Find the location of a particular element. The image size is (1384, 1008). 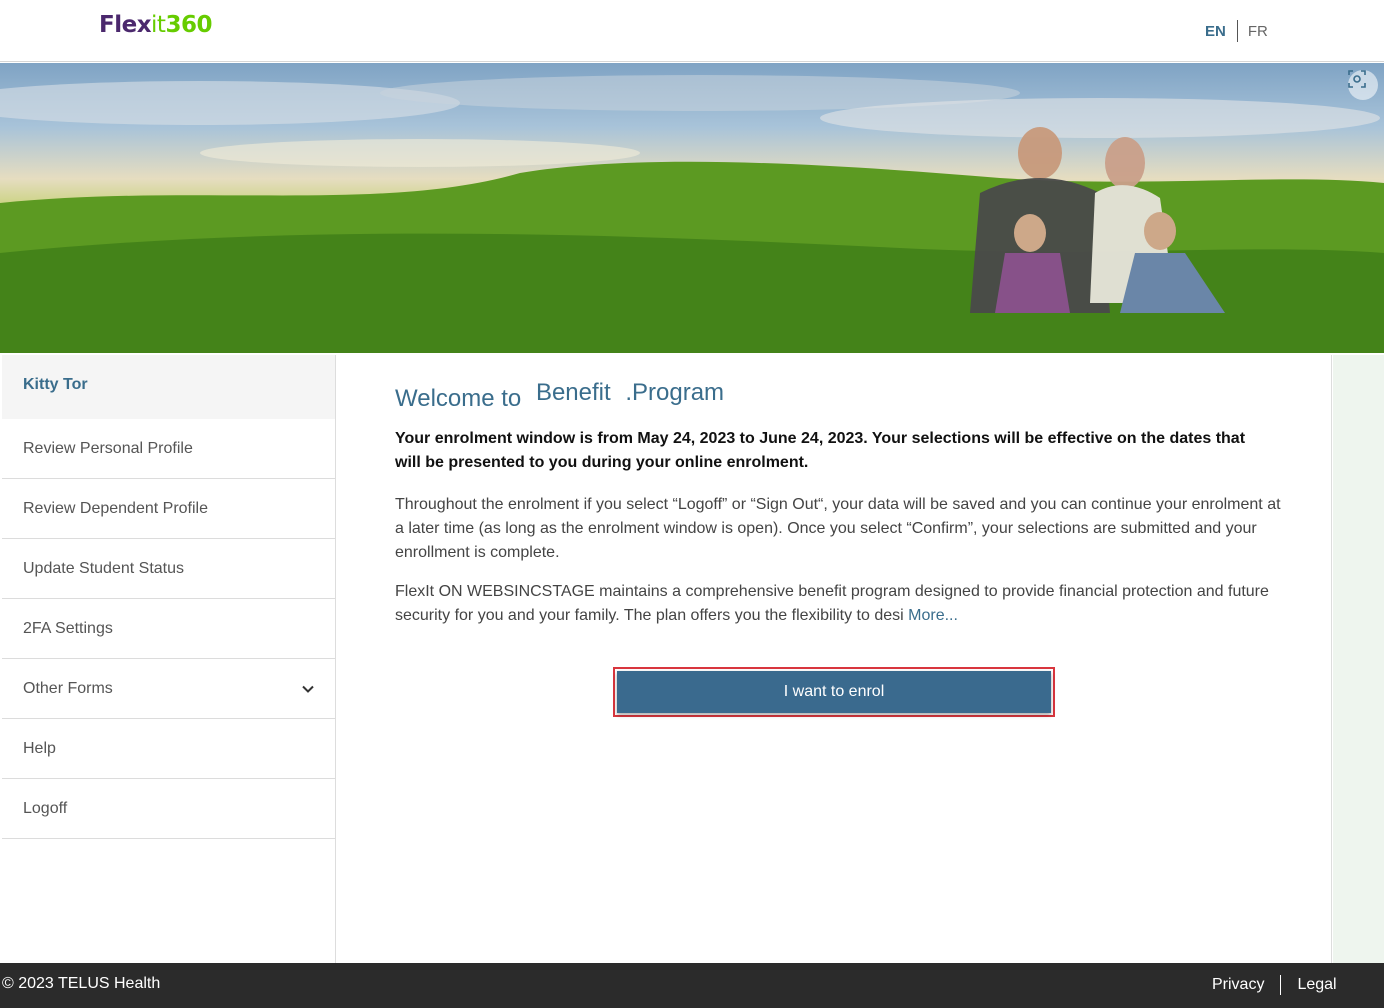

sidebar-item-review-dependent-profile: Review Dependent Profile is located at coordinates (168, 509).